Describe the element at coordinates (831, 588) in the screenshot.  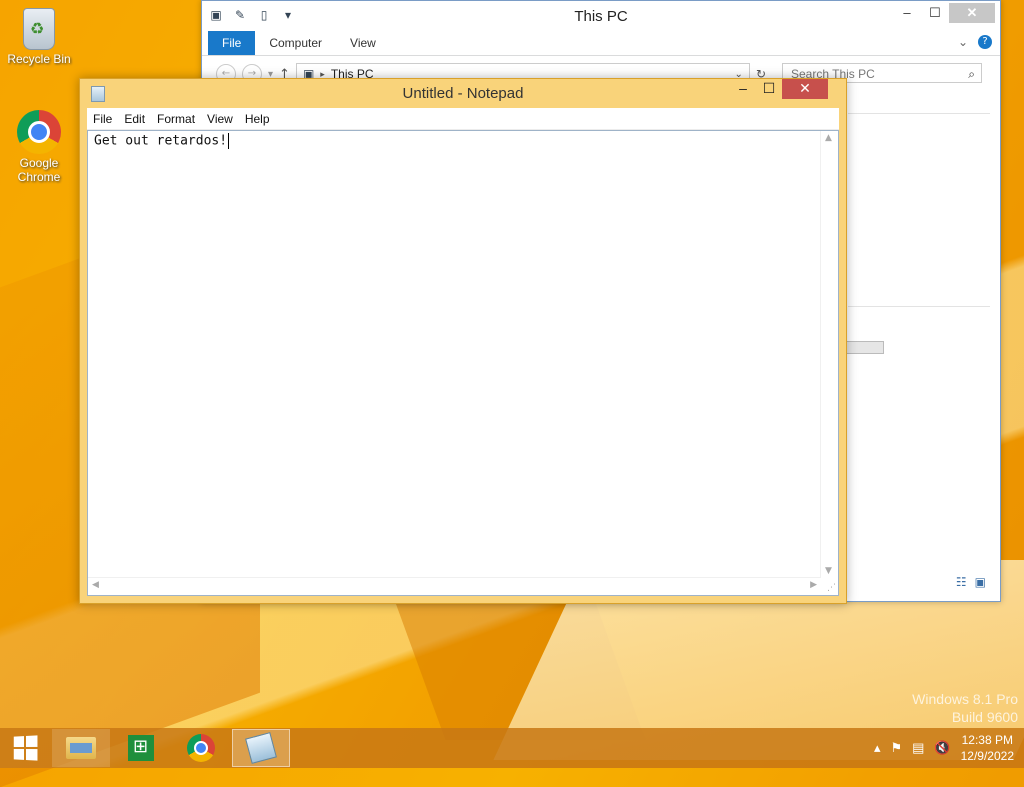
I see `resize-grip-icon: ⋰` at that location.